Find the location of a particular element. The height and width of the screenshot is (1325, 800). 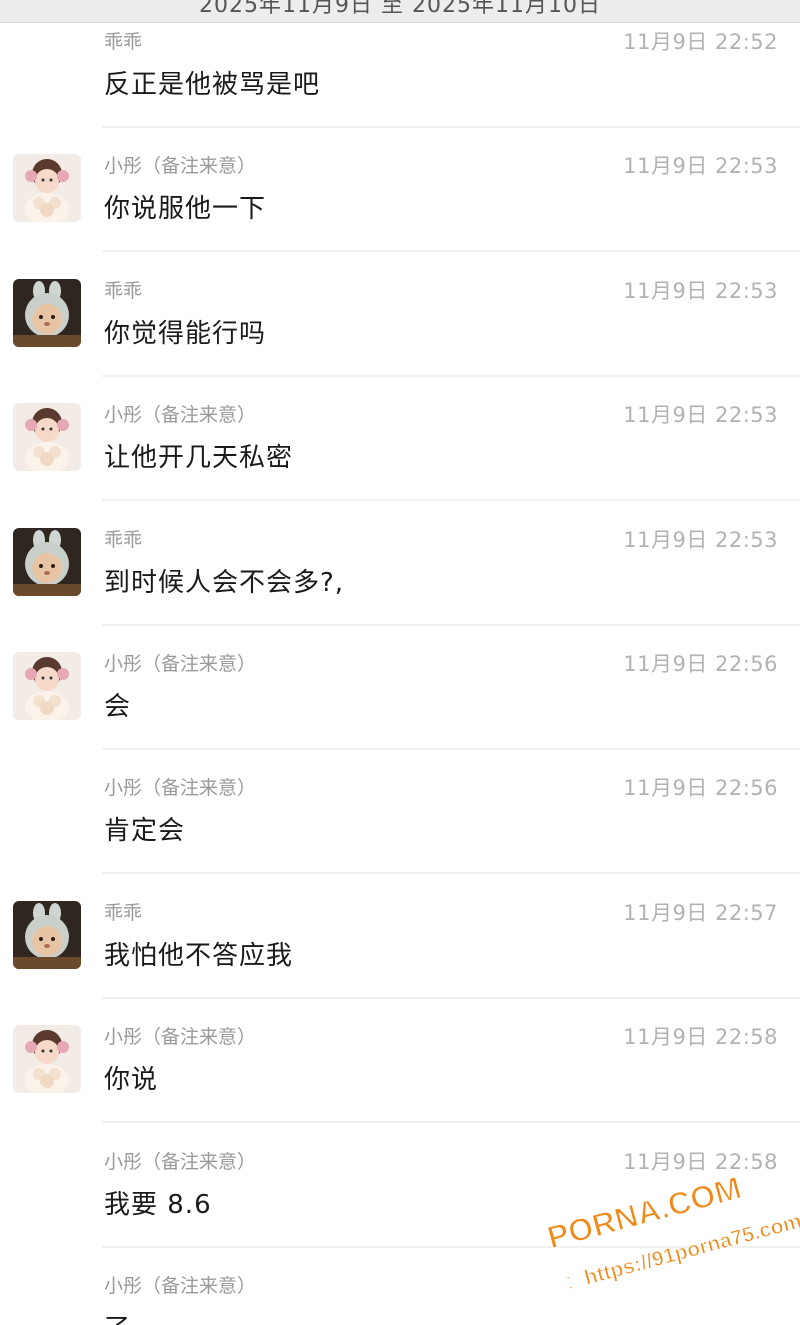

chat-message: 小彤（备注来意） 11月9日 22:53 你说服他一下 is located at coordinates (400, 190).